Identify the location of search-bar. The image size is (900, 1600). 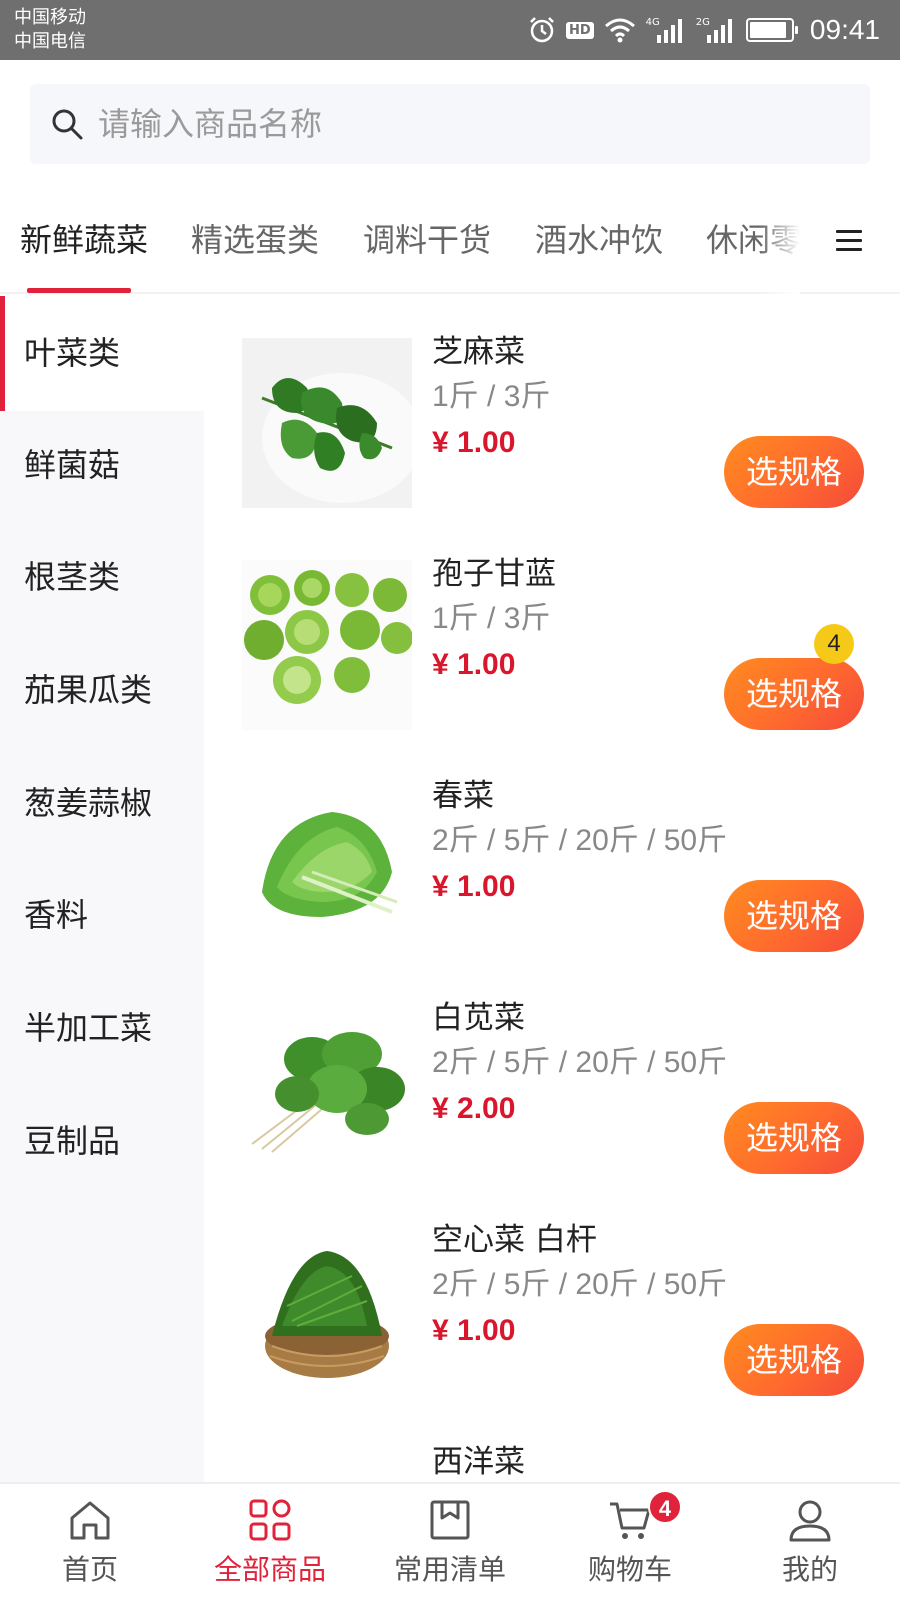
(450, 124).